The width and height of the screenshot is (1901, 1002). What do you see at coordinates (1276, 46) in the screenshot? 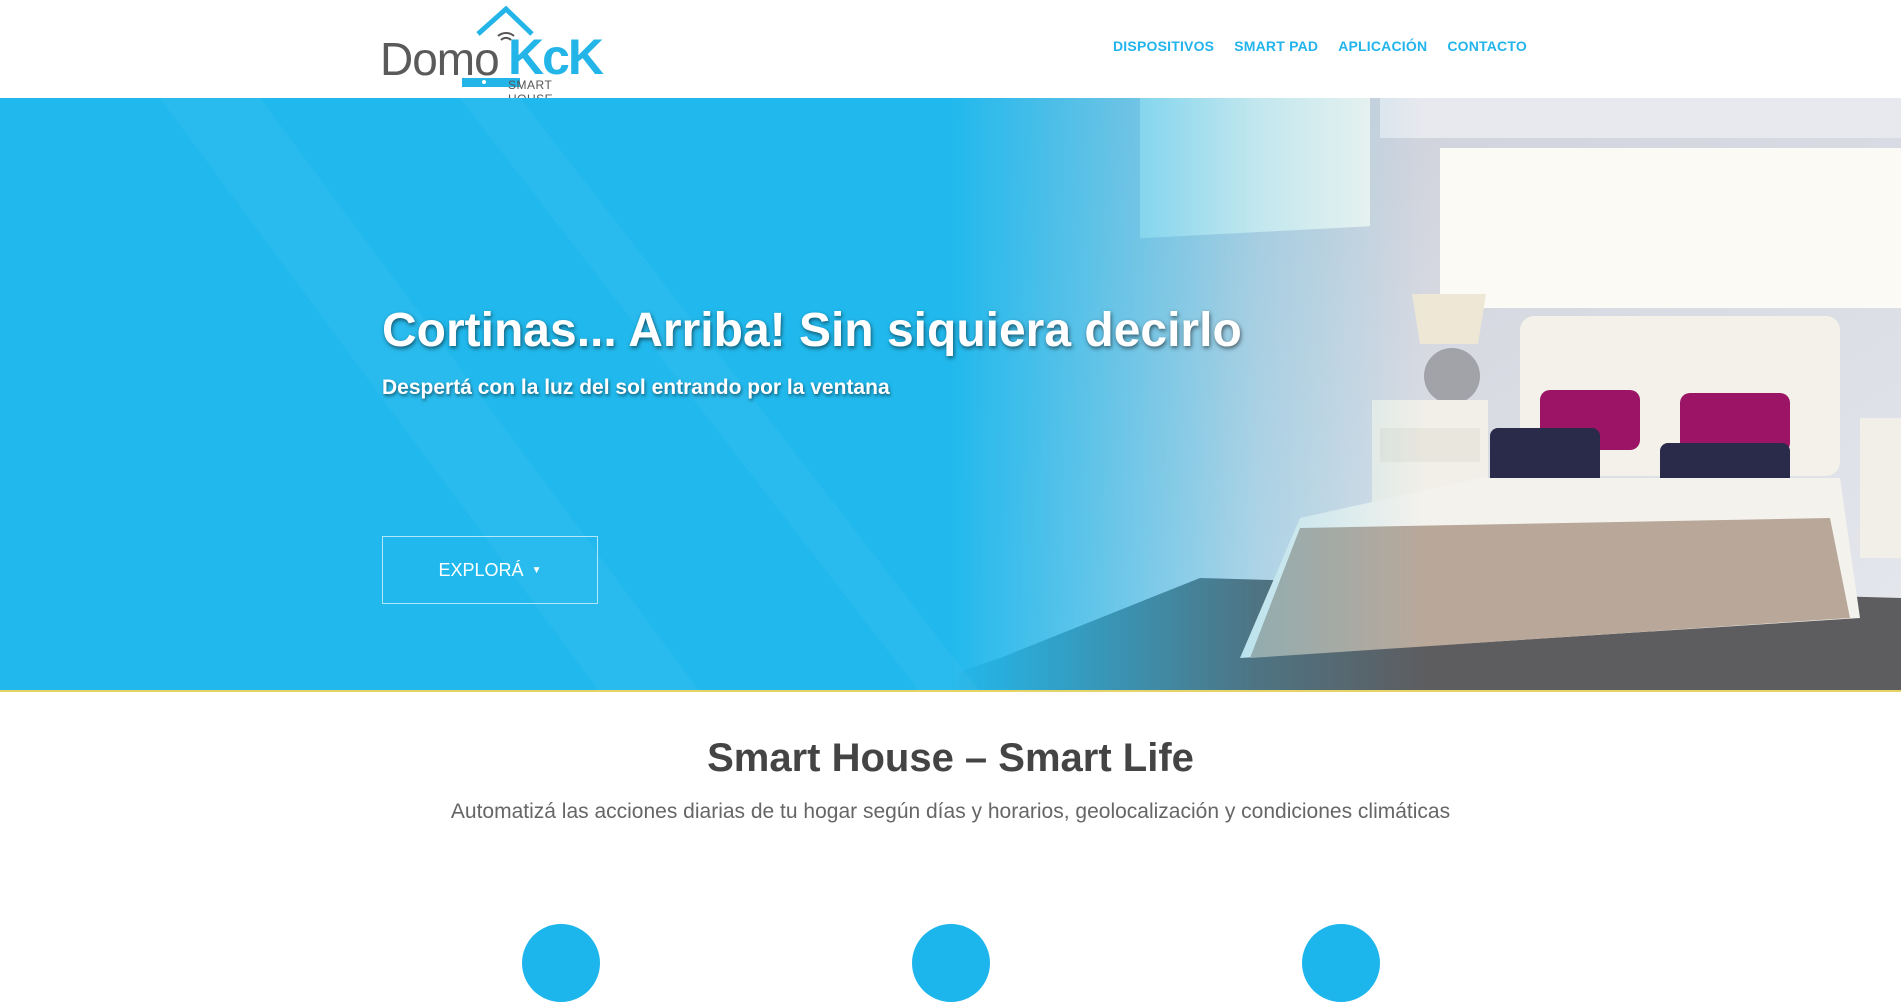
I see `nav-item-smart-pad: SMART PAD` at bounding box center [1276, 46].